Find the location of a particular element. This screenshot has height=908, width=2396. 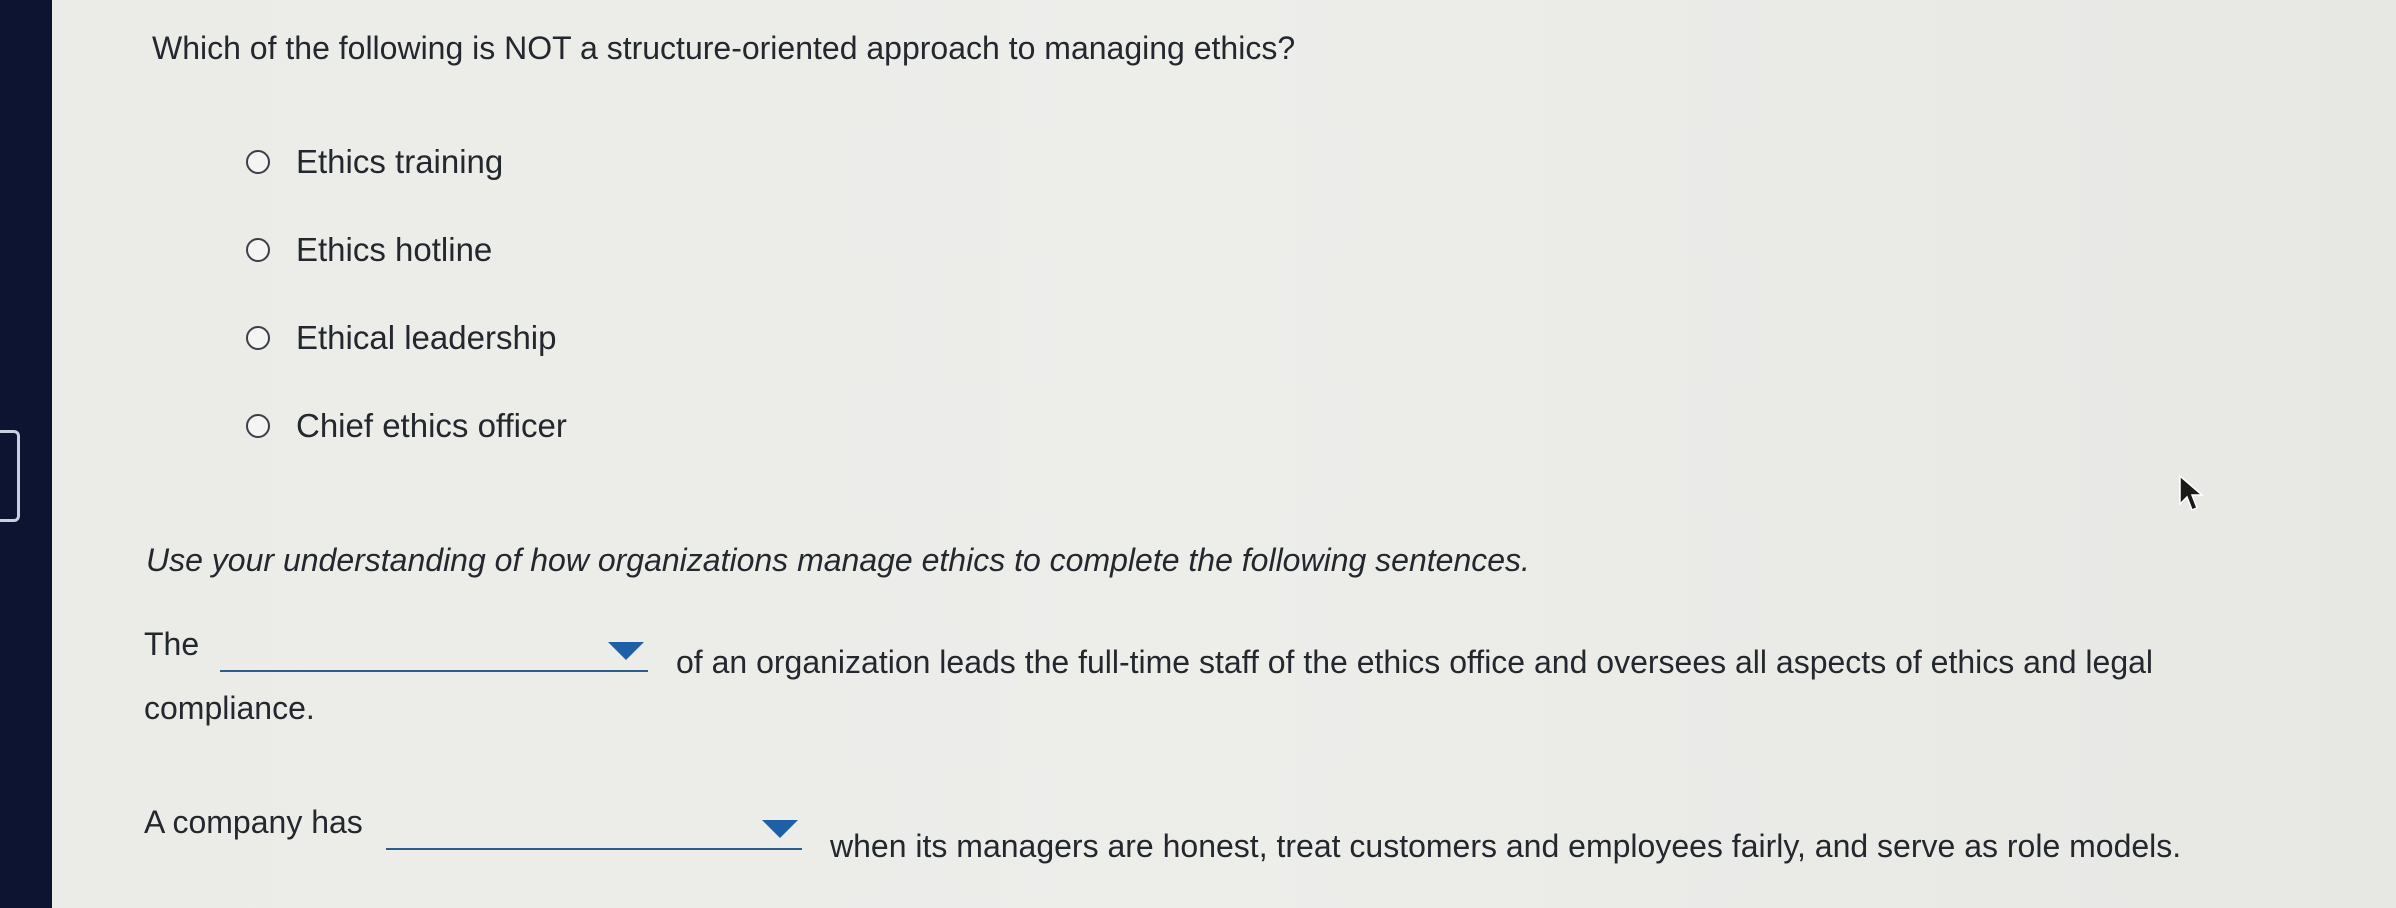

sentence2-dropdown is located at coordinates (594, 832).